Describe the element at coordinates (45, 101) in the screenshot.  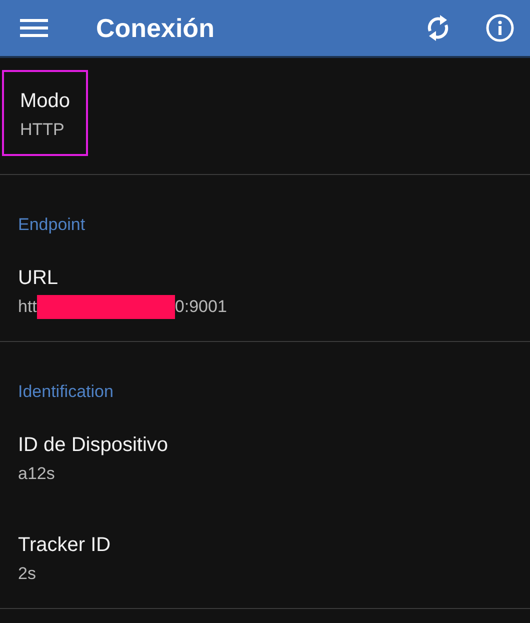
I see `setting-title: Modo` at that location.